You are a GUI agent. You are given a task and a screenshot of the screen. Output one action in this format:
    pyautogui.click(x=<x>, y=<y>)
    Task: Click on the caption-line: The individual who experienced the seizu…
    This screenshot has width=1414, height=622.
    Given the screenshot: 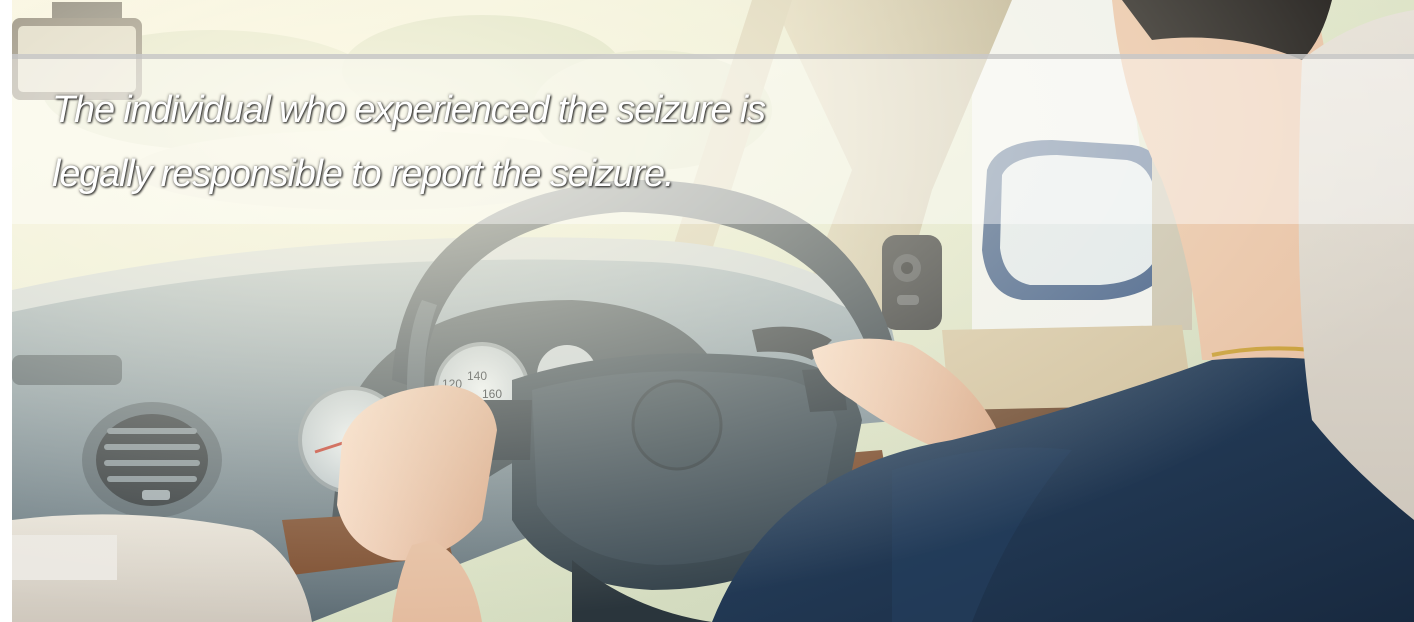 What is the action you would take?
    pyautogui.click(x=409, y=110)
    